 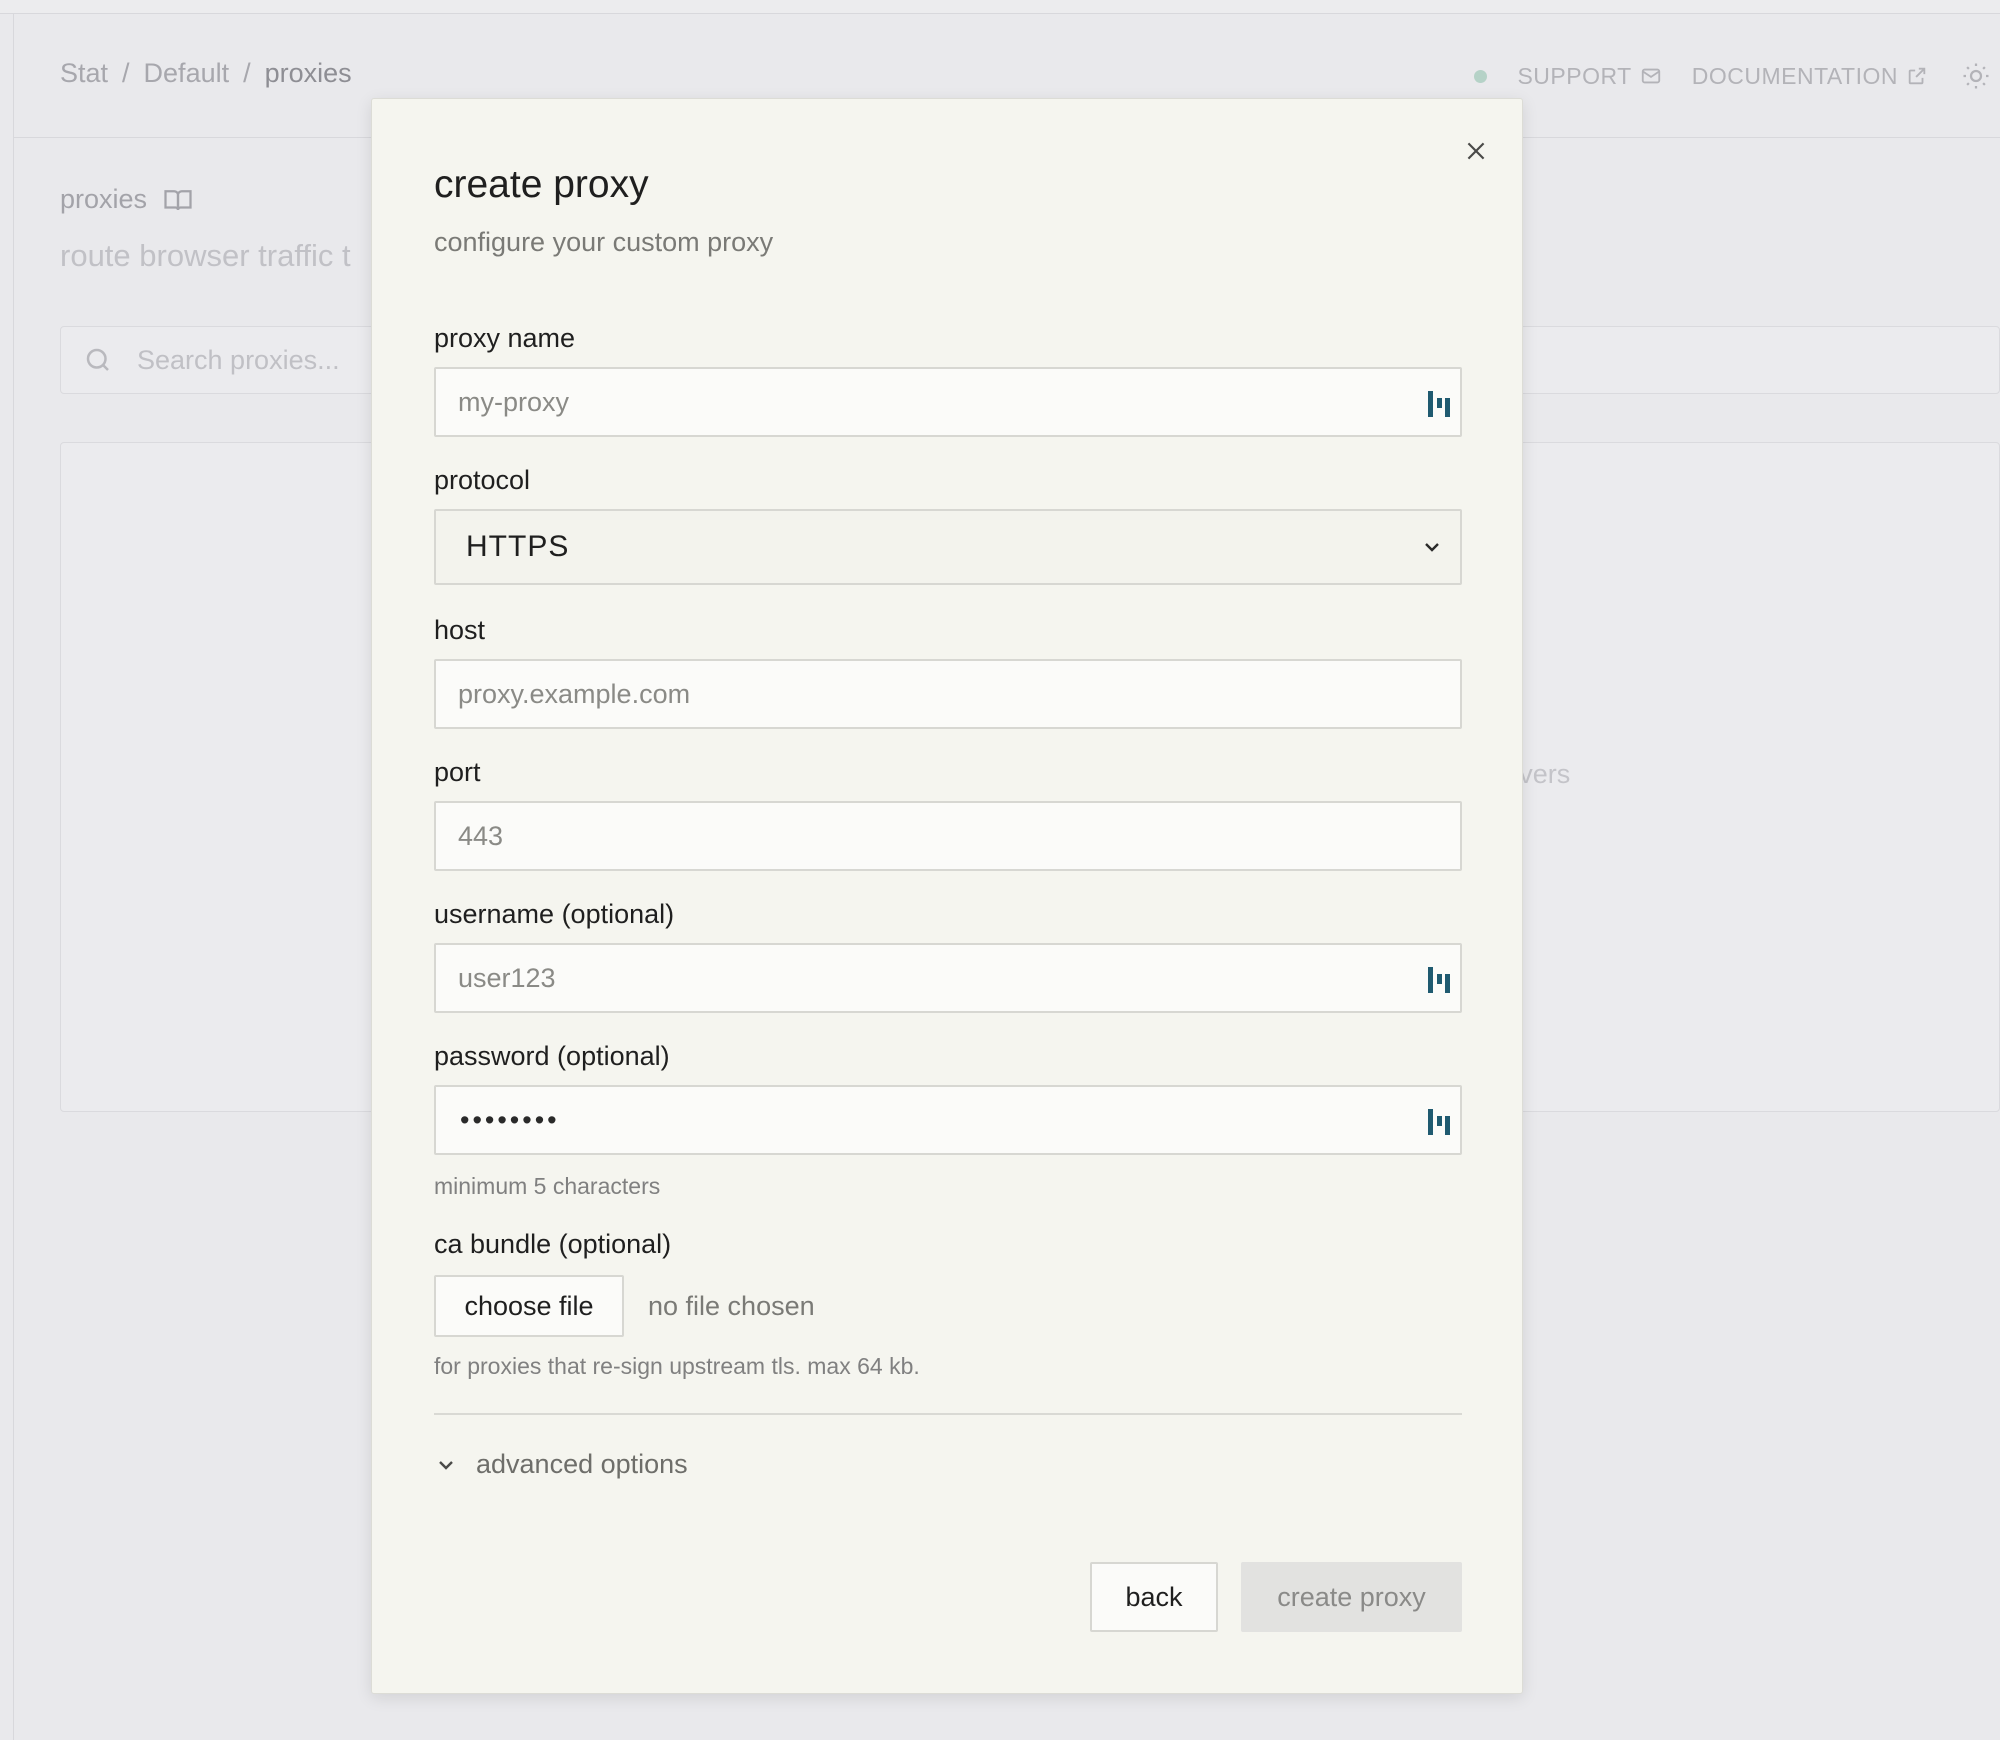 I want to click on username-field, so click(x=948, y=978).